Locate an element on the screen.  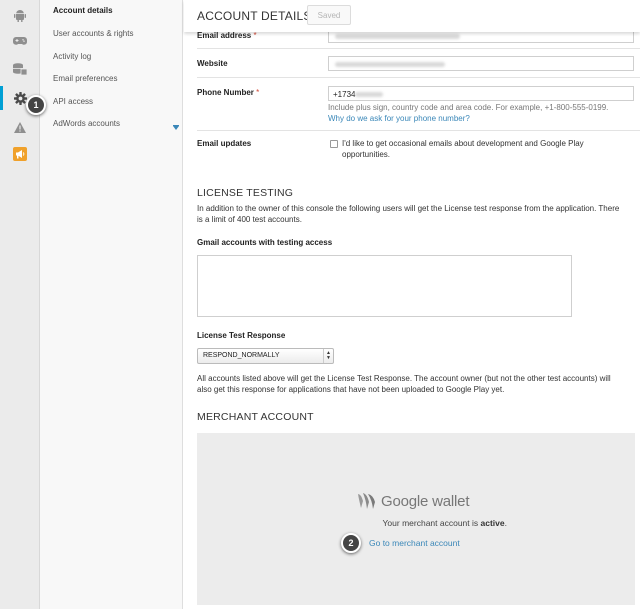
database-icon is located at coordinates (20, 69).